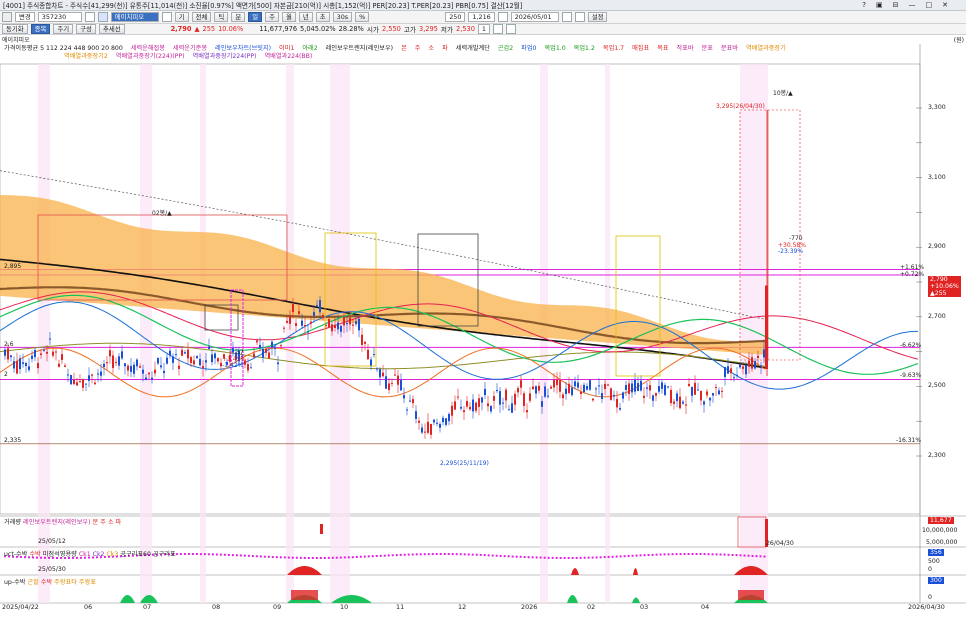 Image resolution: width=966 pixels, height=624 pixels. What do you see at coordinates (255, 17) in the screenshot?
I see `period-day: 일` at bounding box center [255, 17].